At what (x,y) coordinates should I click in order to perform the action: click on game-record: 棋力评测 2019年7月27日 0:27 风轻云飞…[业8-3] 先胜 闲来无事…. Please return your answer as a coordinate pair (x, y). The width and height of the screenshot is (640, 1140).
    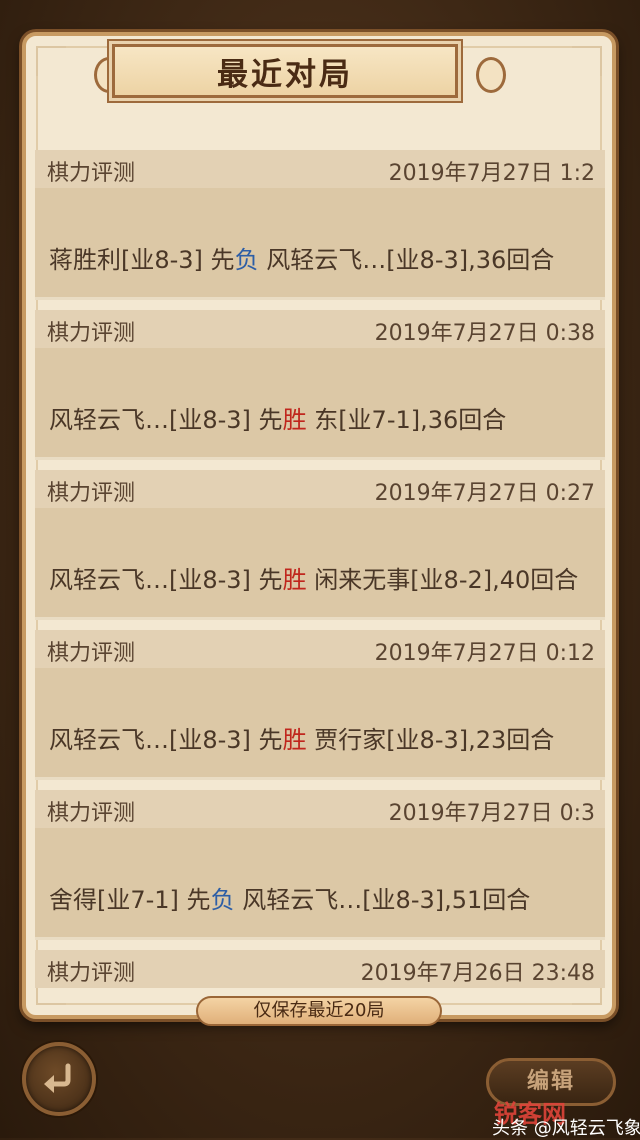
    Looking at the image, I should click on (320, 547).